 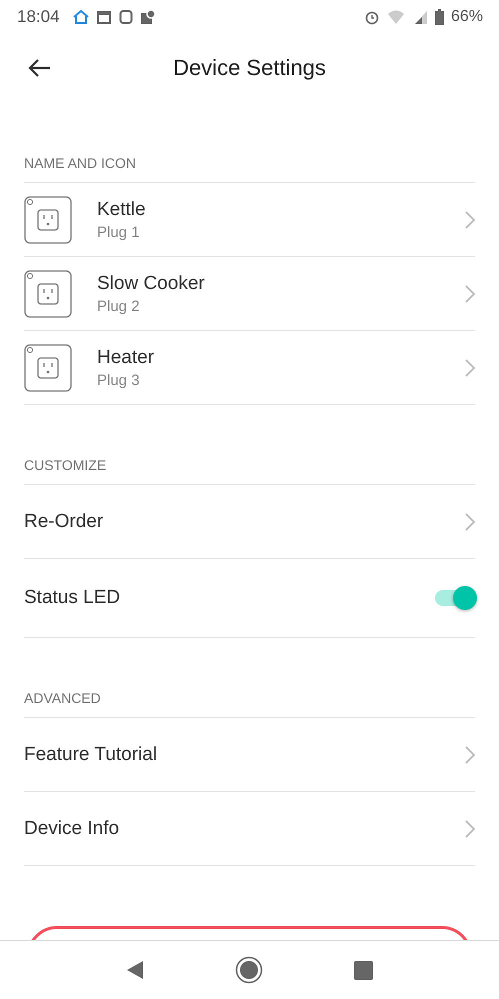 I want to click on settings-row: Kettle Plug 1, so click(x=249, y=220).